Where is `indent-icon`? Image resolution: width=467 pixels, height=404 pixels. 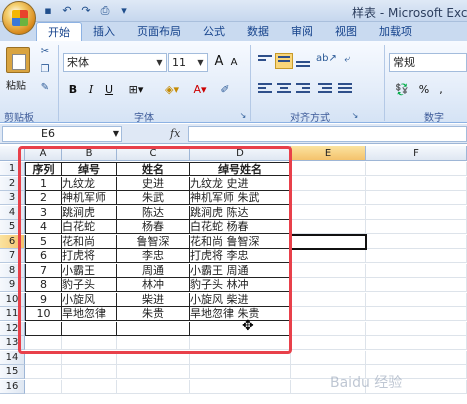 indent-icon is located at coordinates (325, 89).